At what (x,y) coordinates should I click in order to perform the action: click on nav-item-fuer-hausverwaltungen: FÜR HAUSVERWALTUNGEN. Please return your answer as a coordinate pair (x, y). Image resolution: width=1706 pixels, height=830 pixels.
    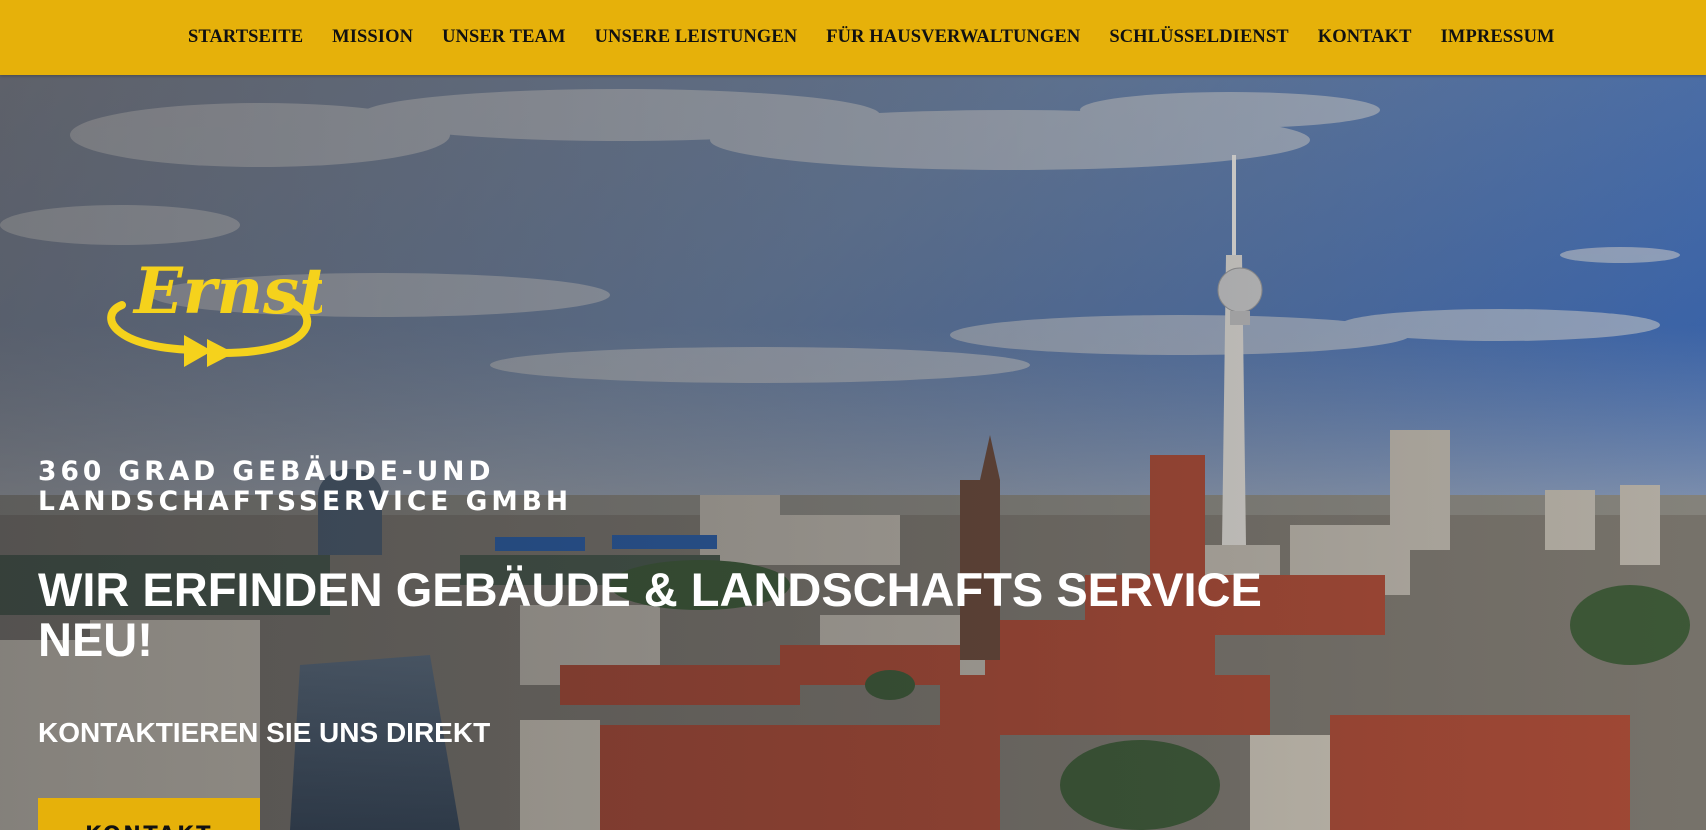
    Looking at the image, I should click on (953, 37).